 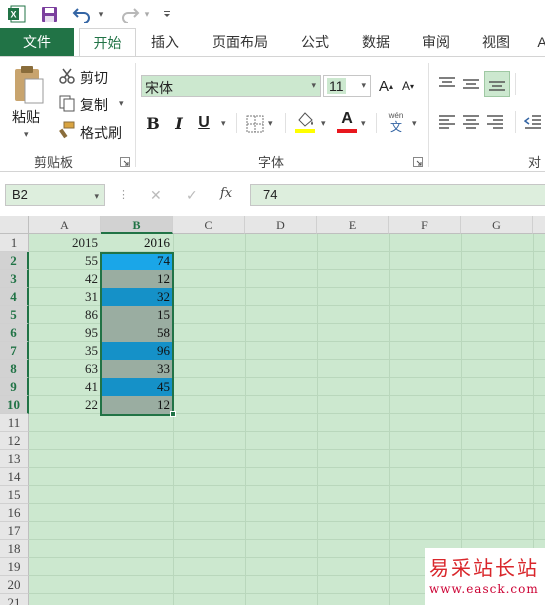 What do you see at coordinates (14, 225) in the screenshot?
I see `select-all-button` at bounding box center [14, 225].